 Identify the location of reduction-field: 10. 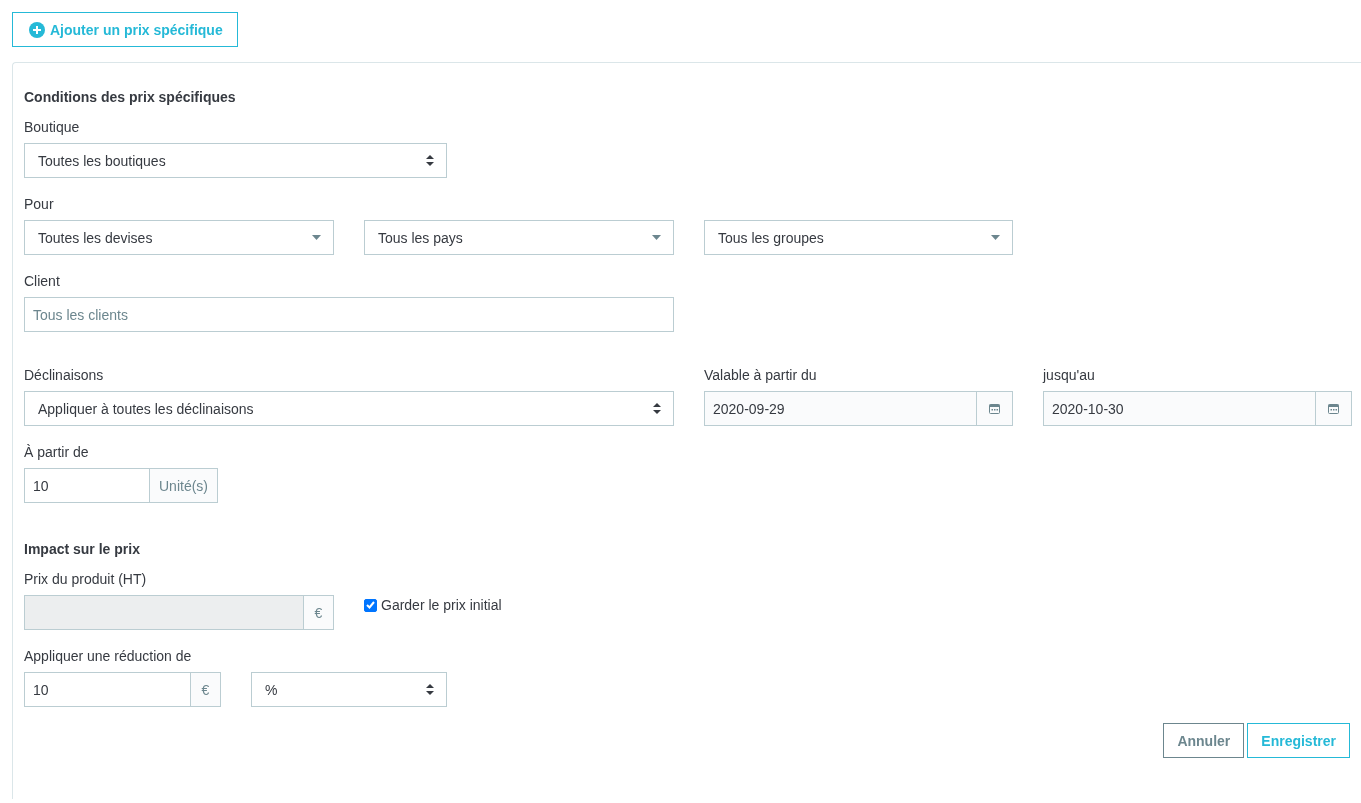
(107, 689).